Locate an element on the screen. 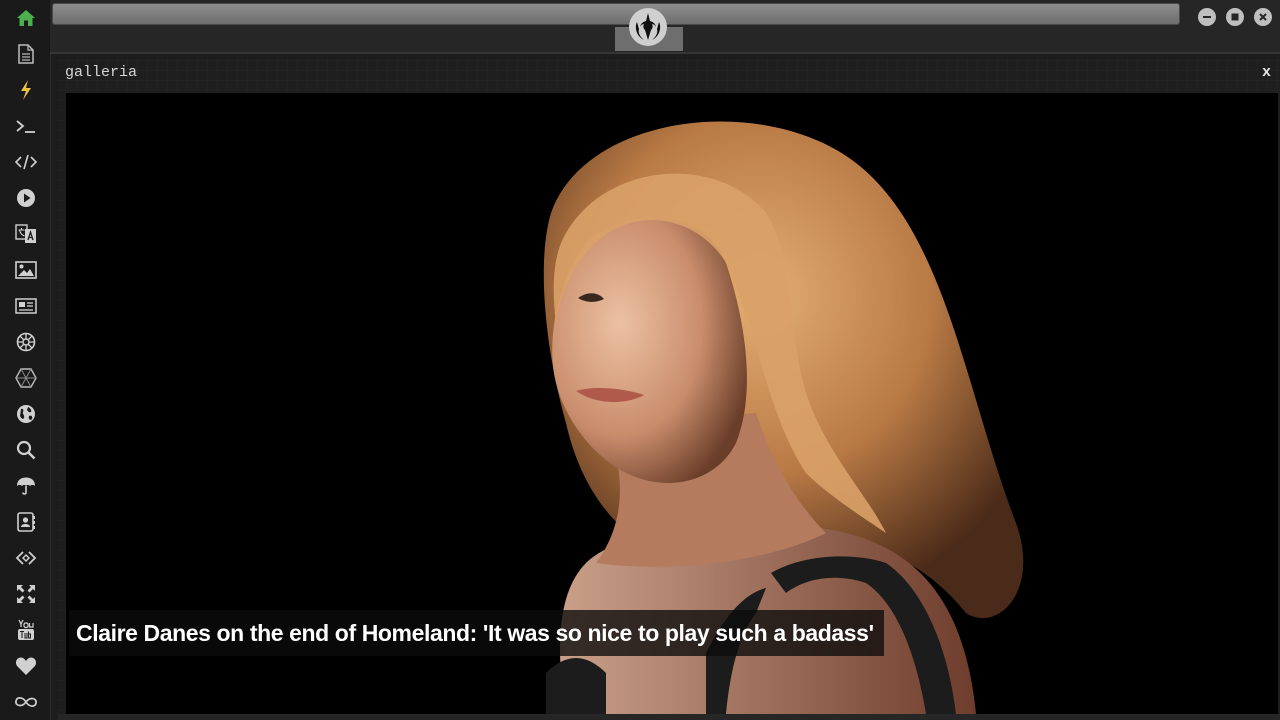 The image size is (1280, 720). newspaper-icon is located at coordinates (26, 306).